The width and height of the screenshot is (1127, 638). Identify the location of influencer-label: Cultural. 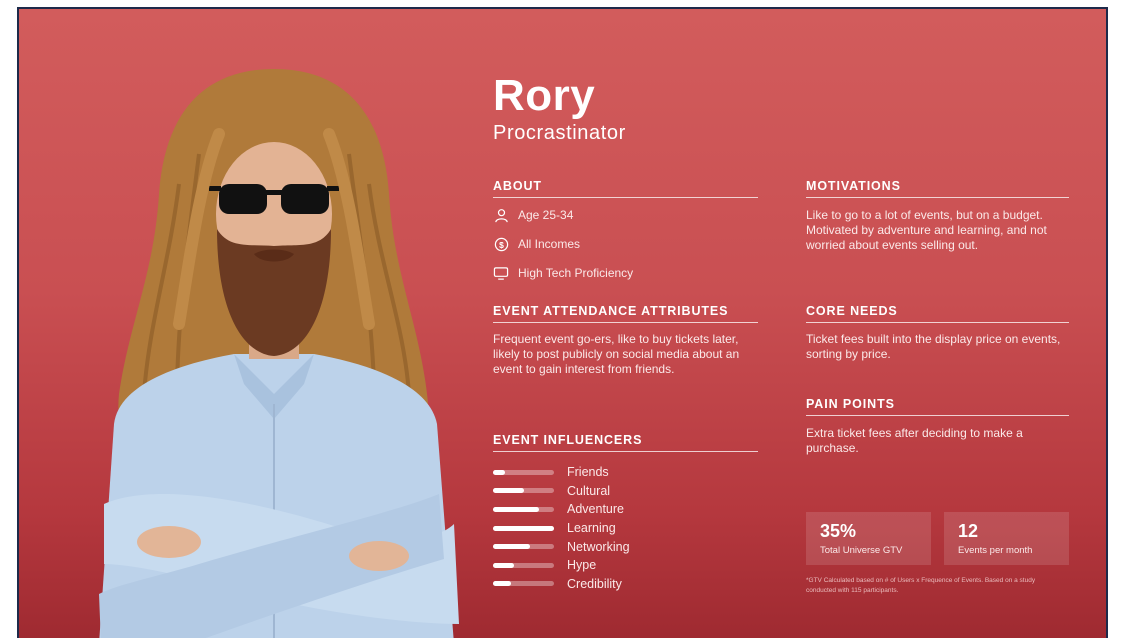
(589, 490).